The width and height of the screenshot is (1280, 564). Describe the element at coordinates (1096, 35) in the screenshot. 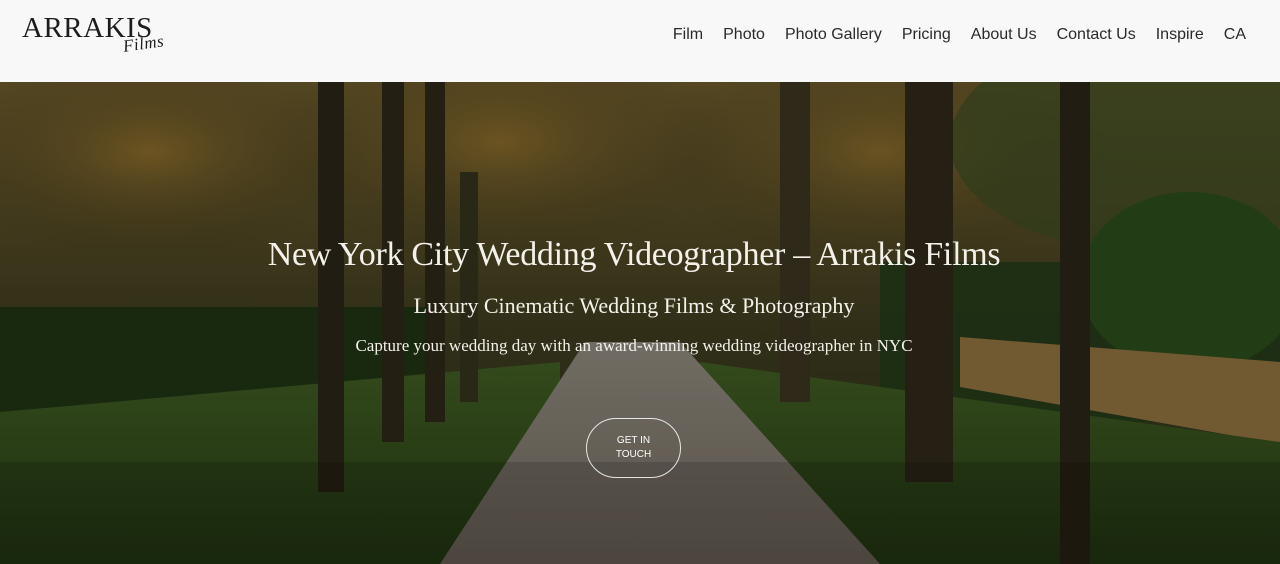

I see `nav-item-contact-us: Contact Us` at that location.